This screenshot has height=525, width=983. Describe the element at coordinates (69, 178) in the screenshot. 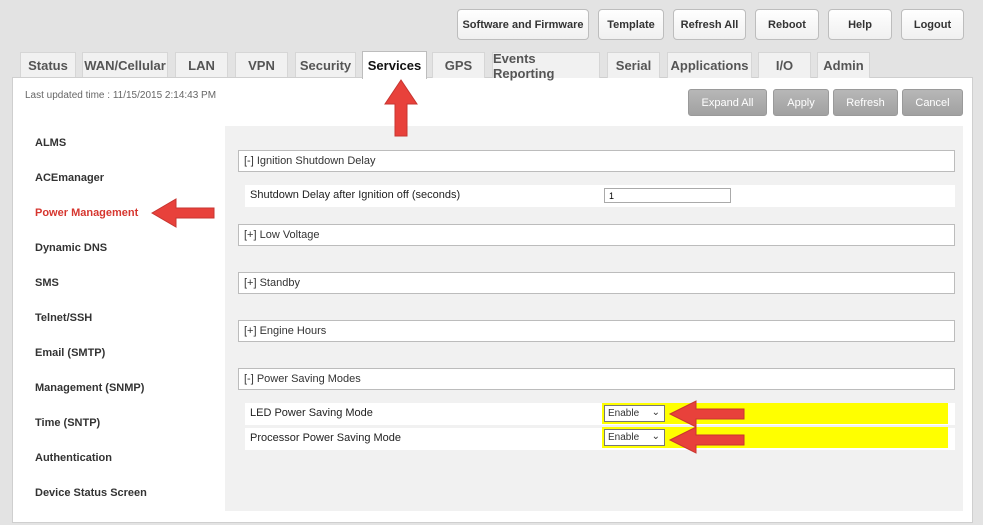

I see `sidebar-item-acemanager: ACEmanager` at that location.